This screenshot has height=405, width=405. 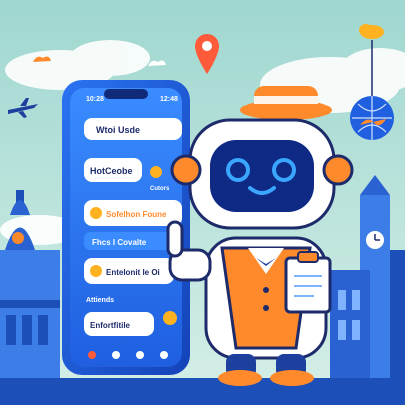 What do you see at coordinates (95, 99) in the screenshot?
I see `status-time: 10:28` at bounding box center [95, 99].